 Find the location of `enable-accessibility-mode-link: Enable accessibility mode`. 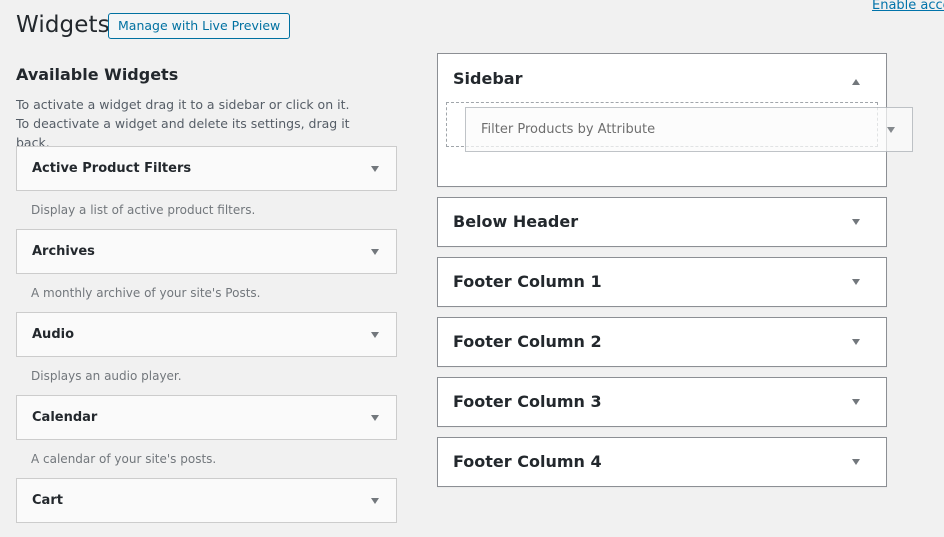

enable-accessibility-mode-link: Enable accessibility mode is located at coordinates (908, 6).